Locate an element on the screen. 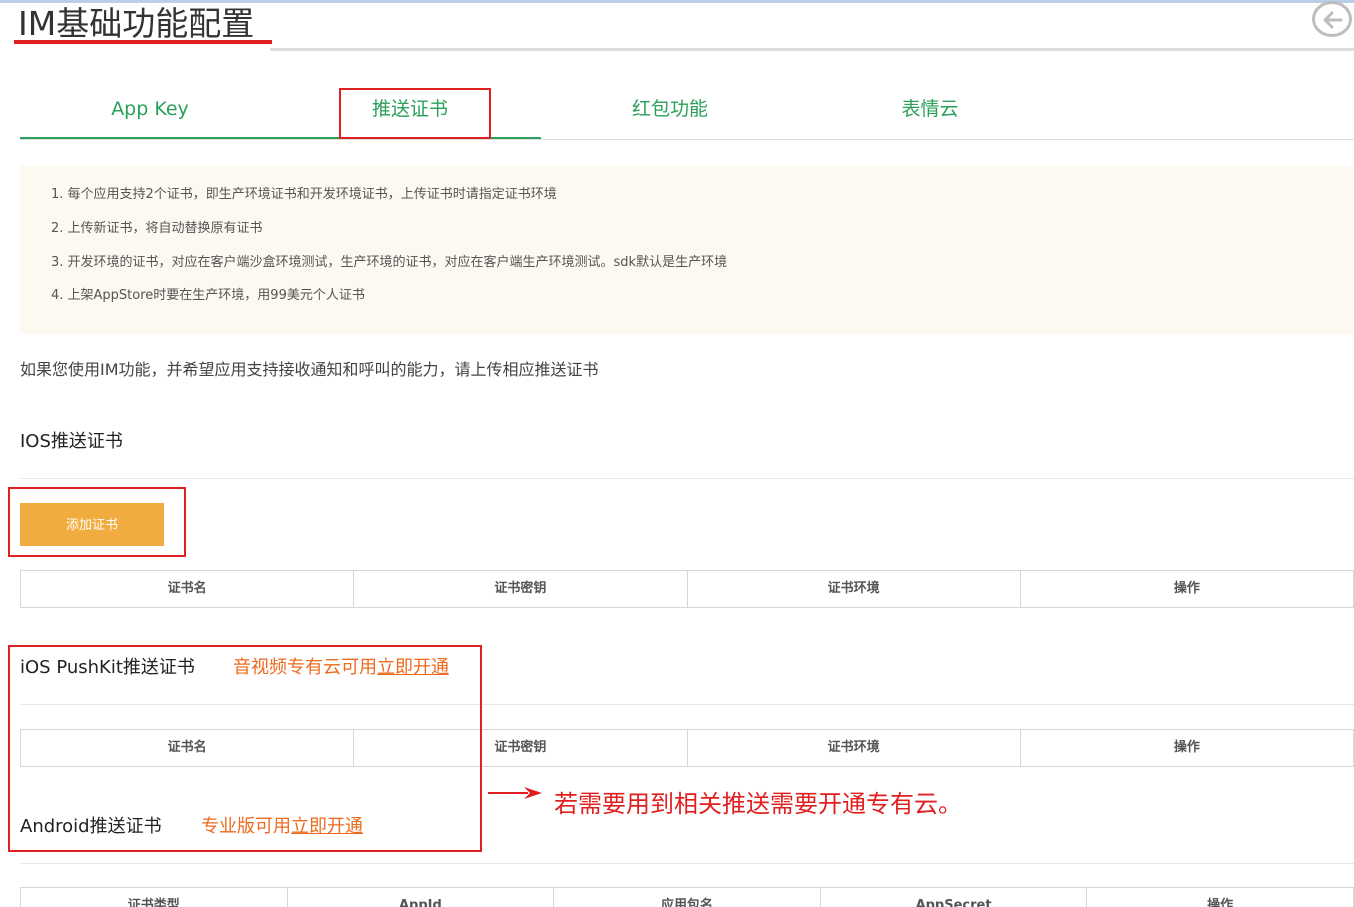  notice-item: 2. 上传新证书，将自动替换原有证书 is located at coordinates (157, 228).